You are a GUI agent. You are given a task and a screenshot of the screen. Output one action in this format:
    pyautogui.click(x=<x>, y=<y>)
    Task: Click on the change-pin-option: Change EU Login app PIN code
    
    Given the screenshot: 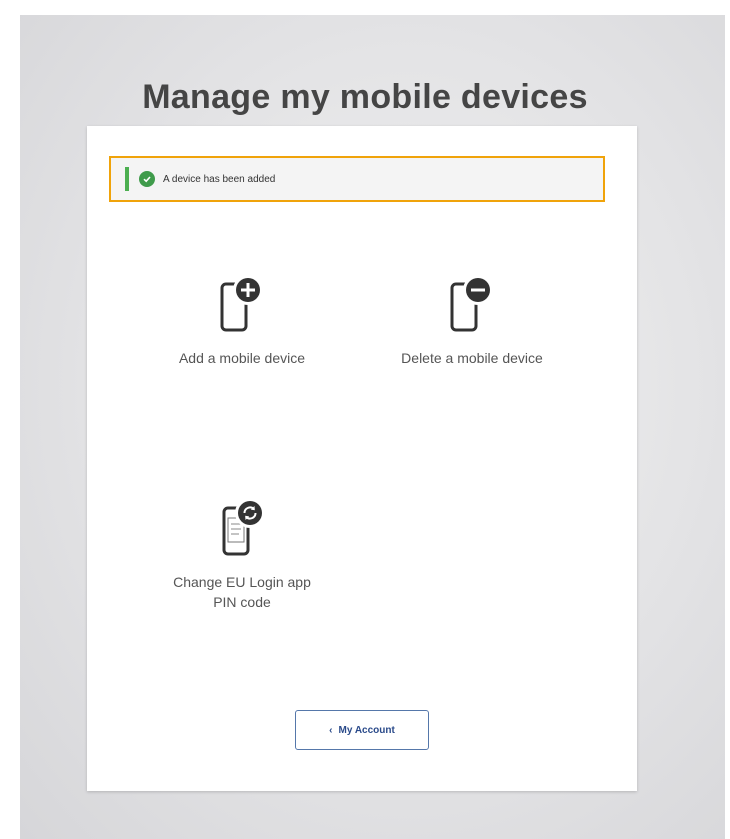 What is the action you would take?
    pyautogui.click(x=242, y=554)
    